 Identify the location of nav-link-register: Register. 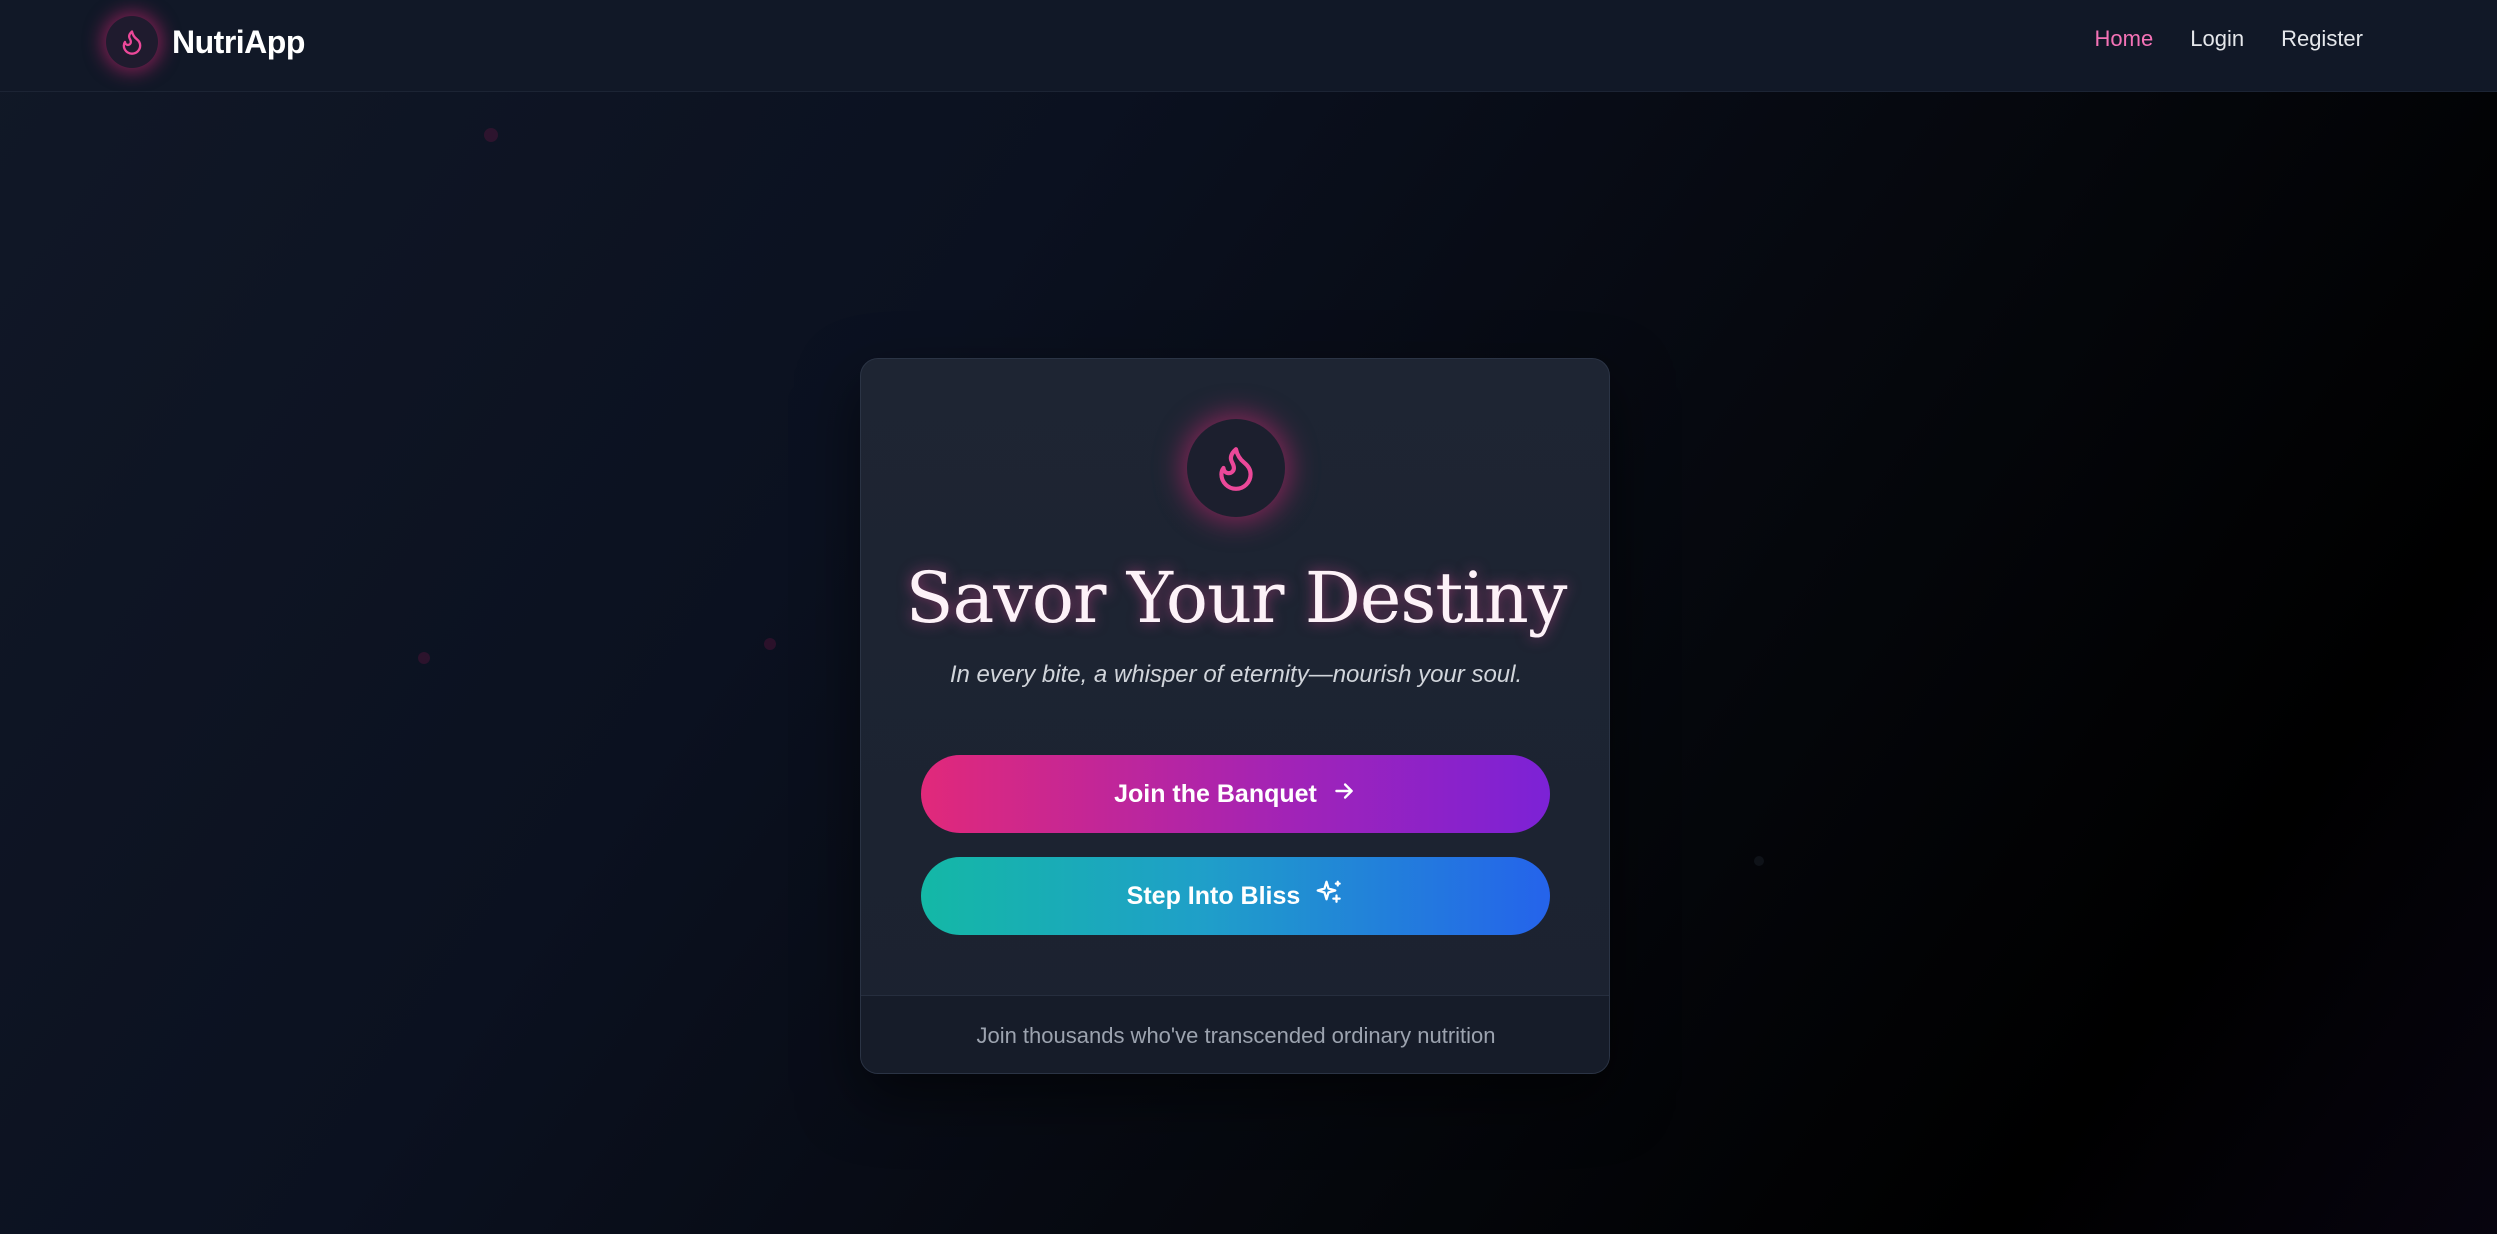
(2322, 39).